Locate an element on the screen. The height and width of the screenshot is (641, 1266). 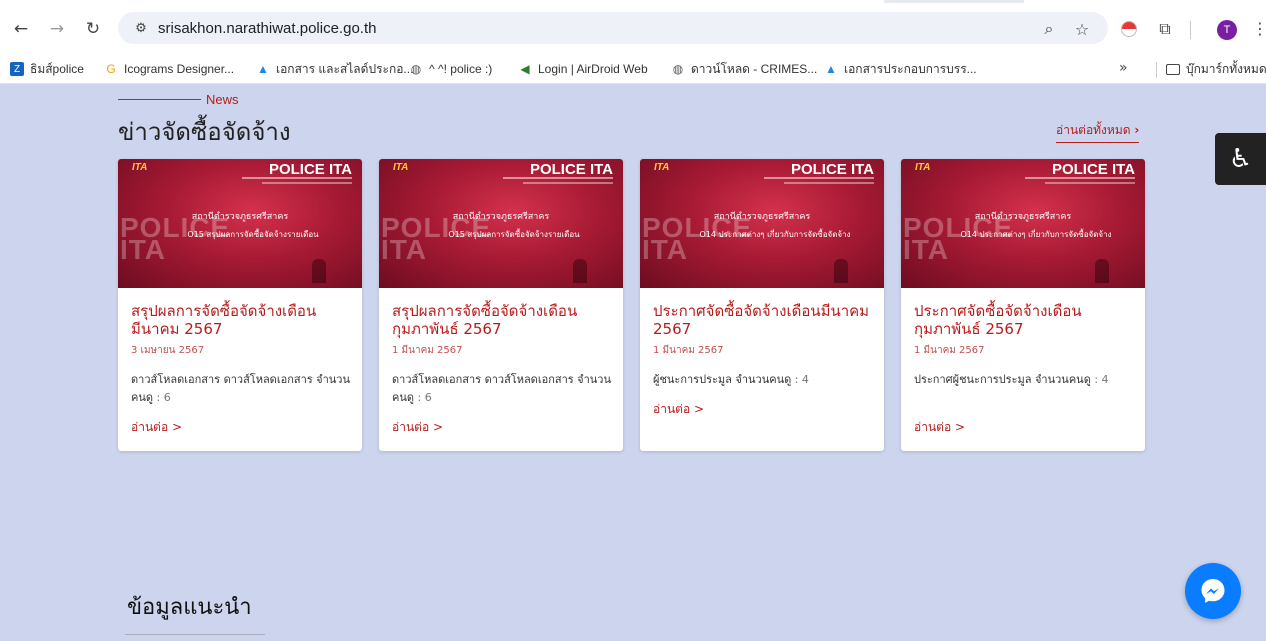
airdroid-icon: ◀ is located at coordinates (525, 69).